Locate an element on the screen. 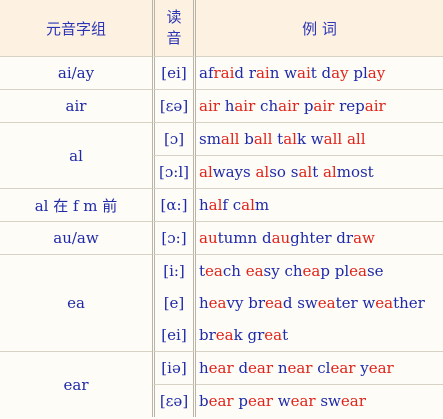  example-words: hear dear near clear year is located at coordinates (319, 367).